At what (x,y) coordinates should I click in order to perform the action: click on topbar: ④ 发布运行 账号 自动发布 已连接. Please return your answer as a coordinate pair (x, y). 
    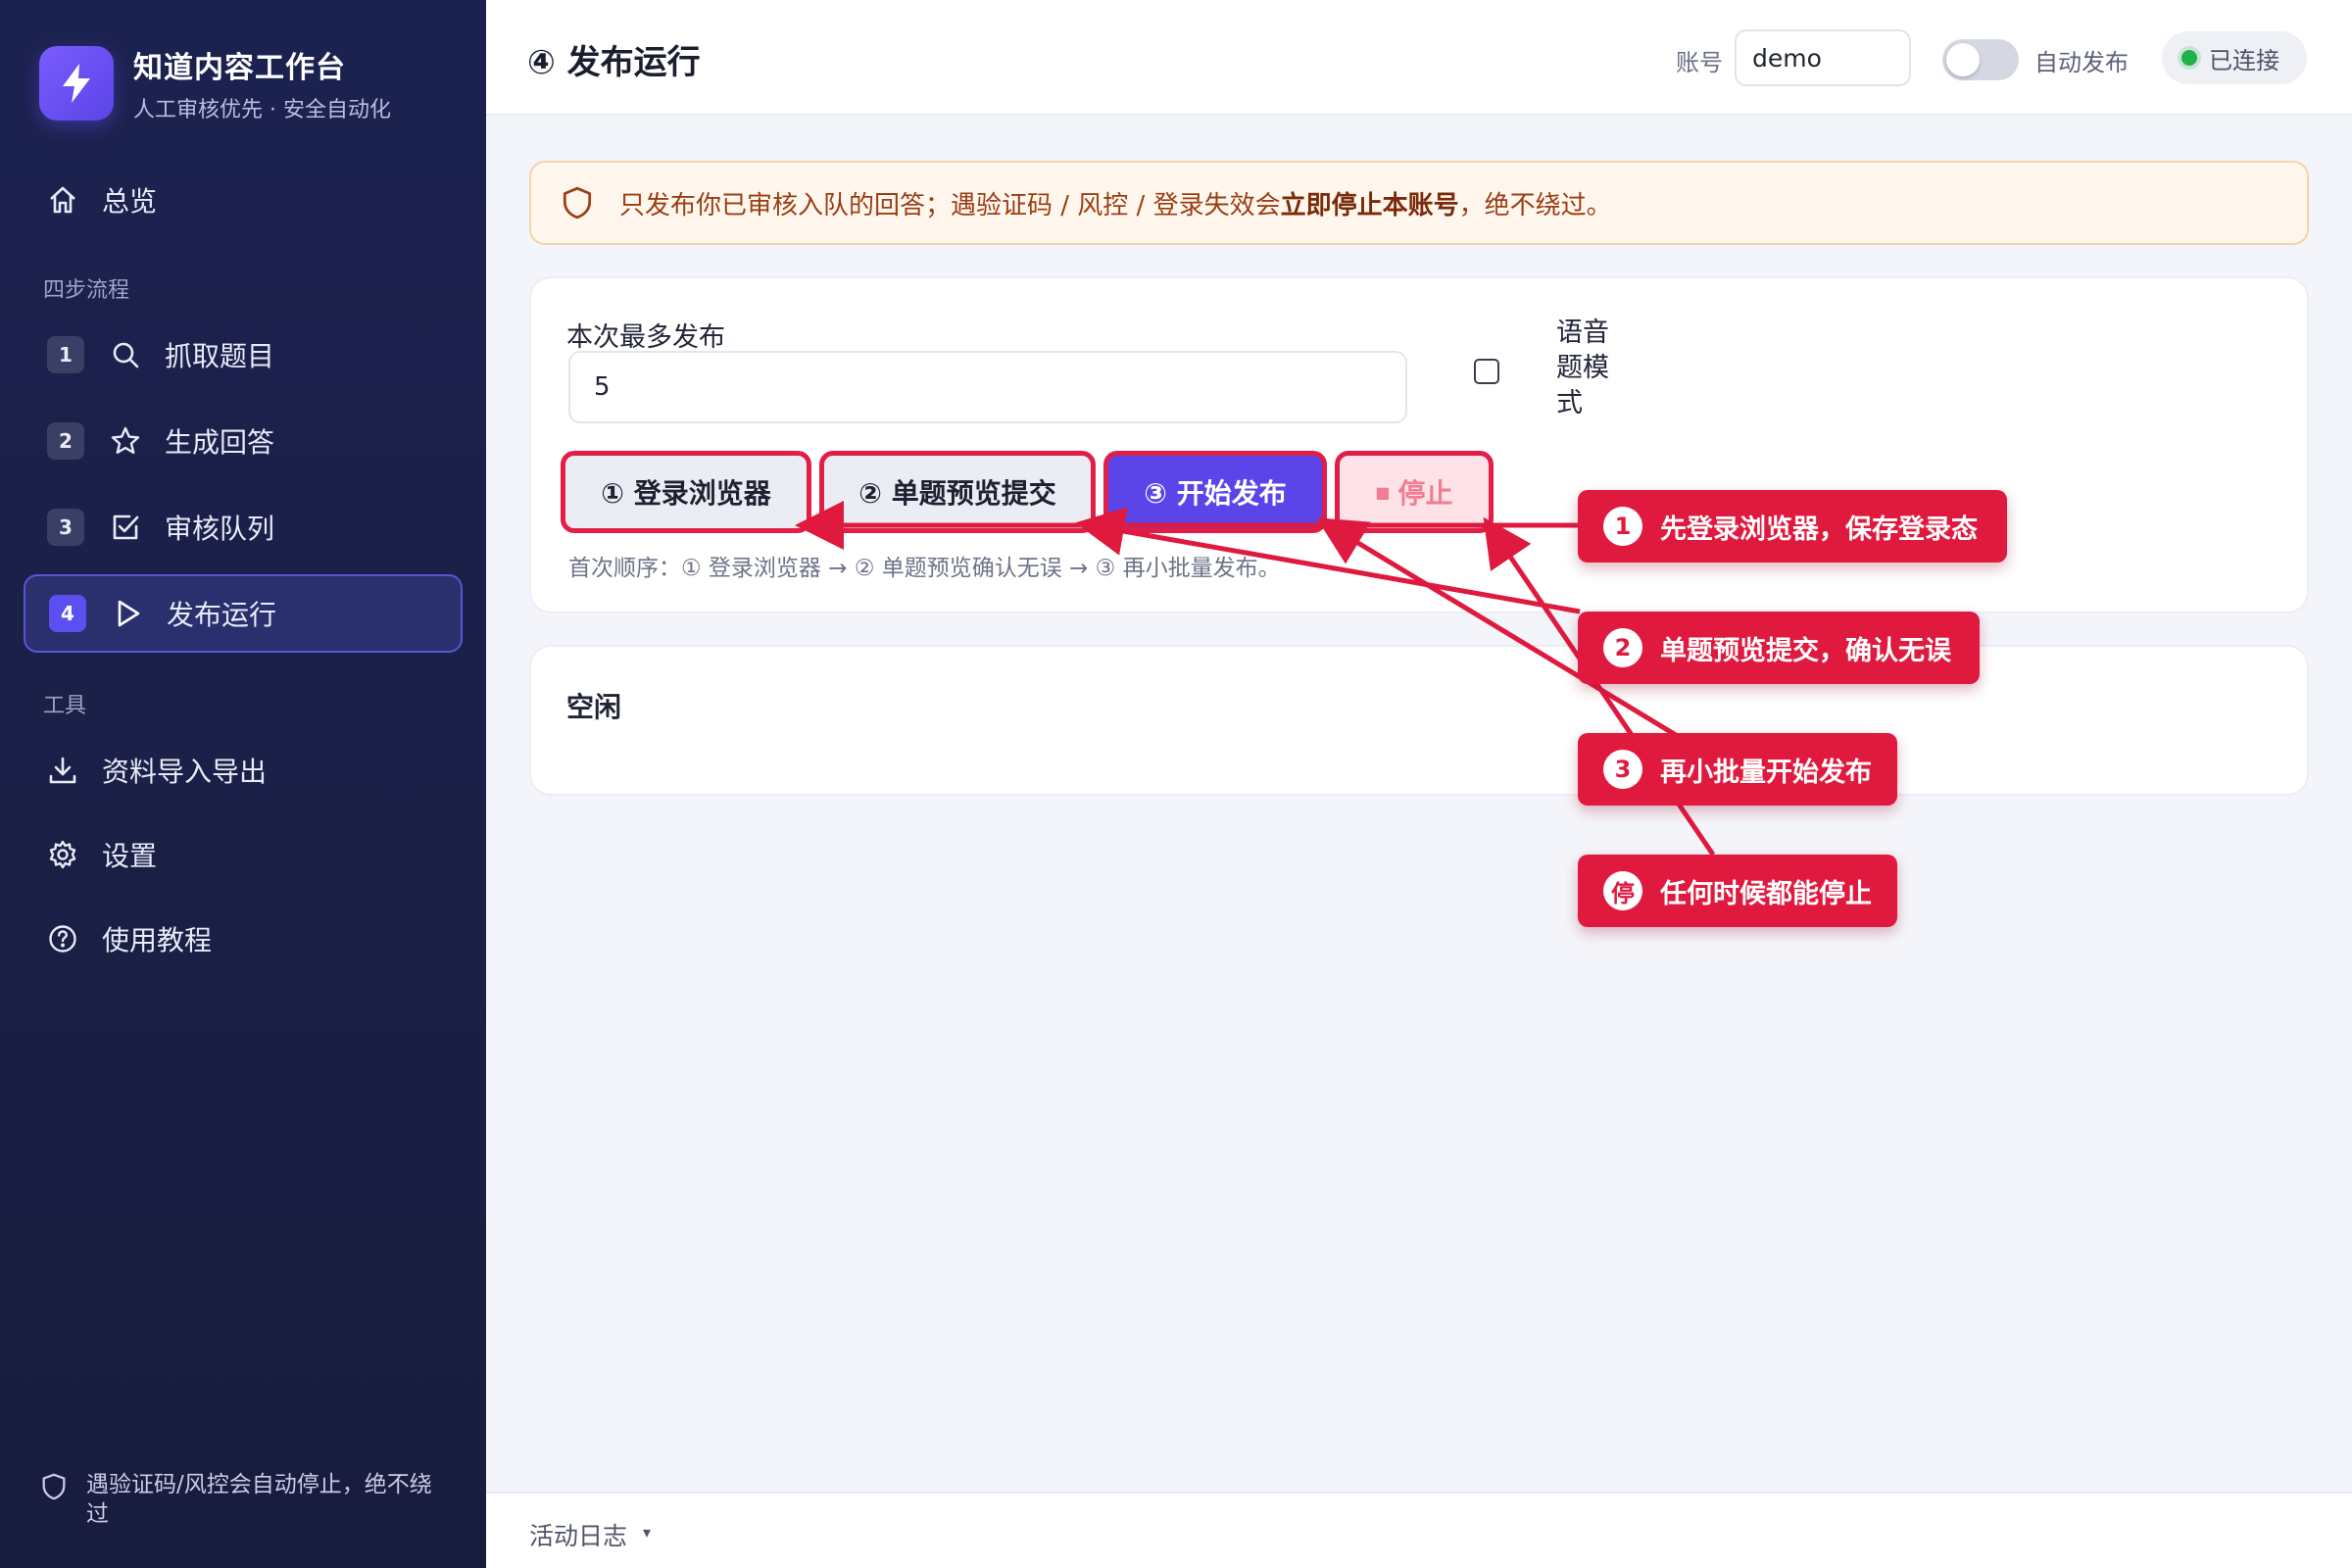
    Looking at the image, I should click on (1419, 58).